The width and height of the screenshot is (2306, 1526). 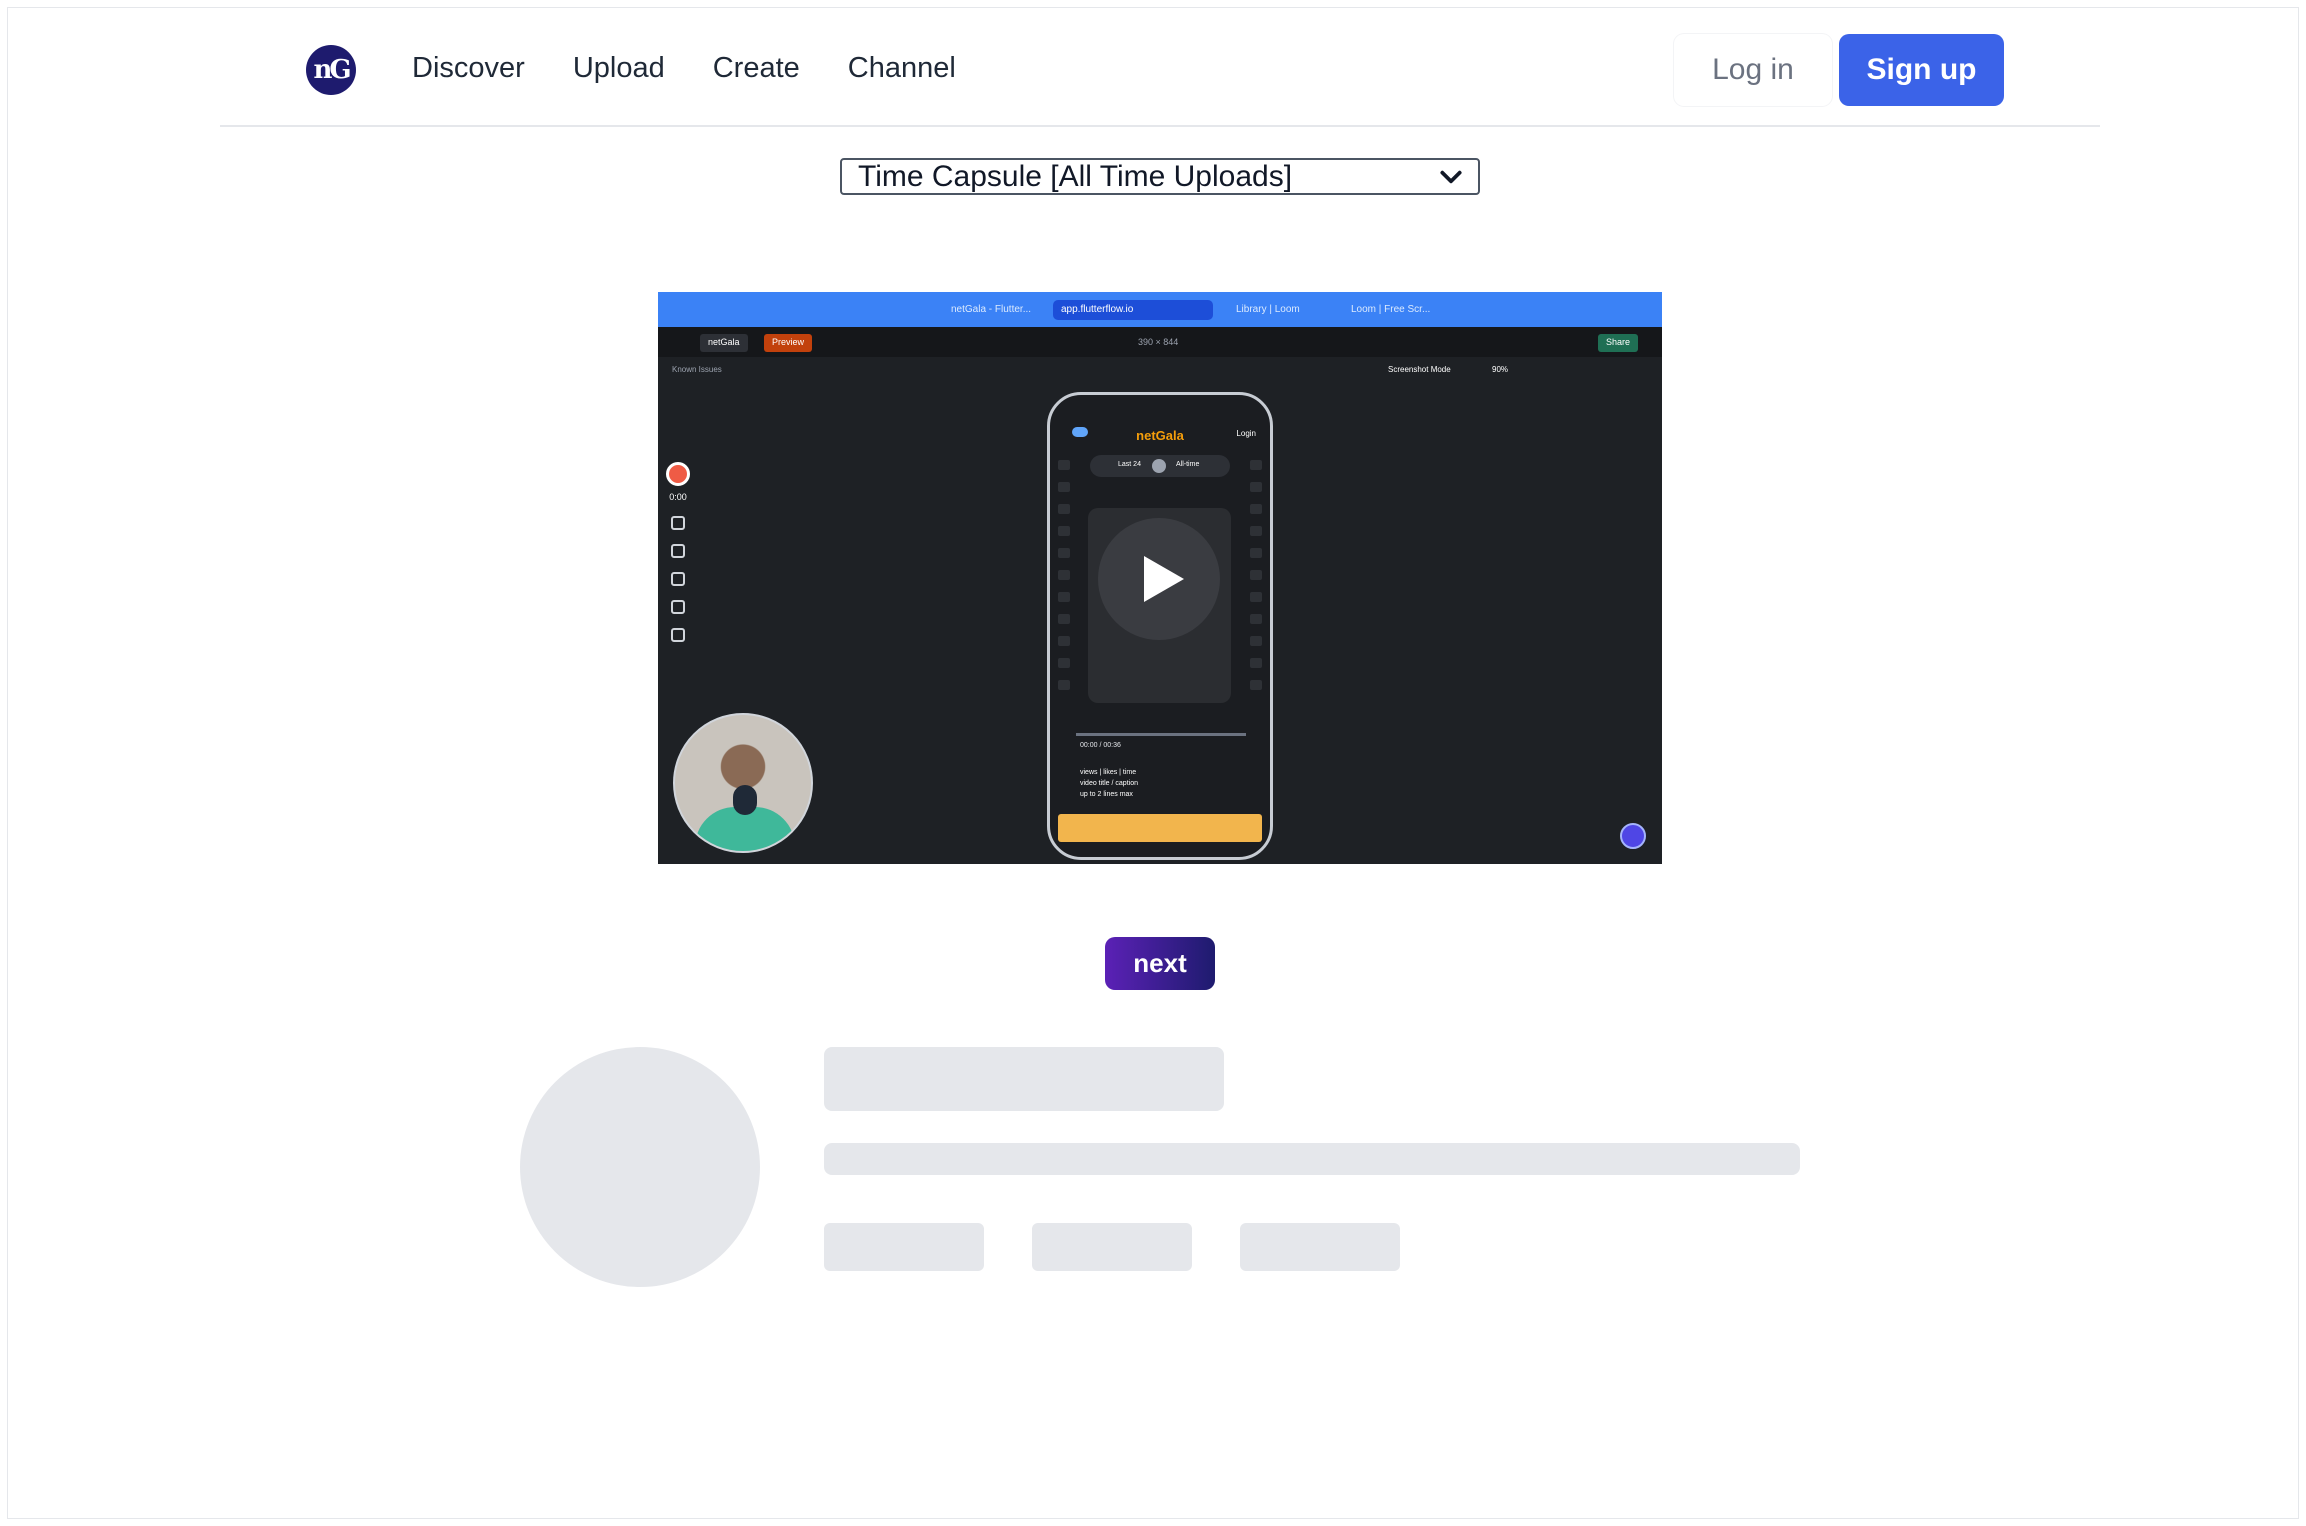 What do you see at coordinates (1268, 309) in the screenshot?
I see `recorded-tab: Library | Loom` at bounding box center [1268, 309].